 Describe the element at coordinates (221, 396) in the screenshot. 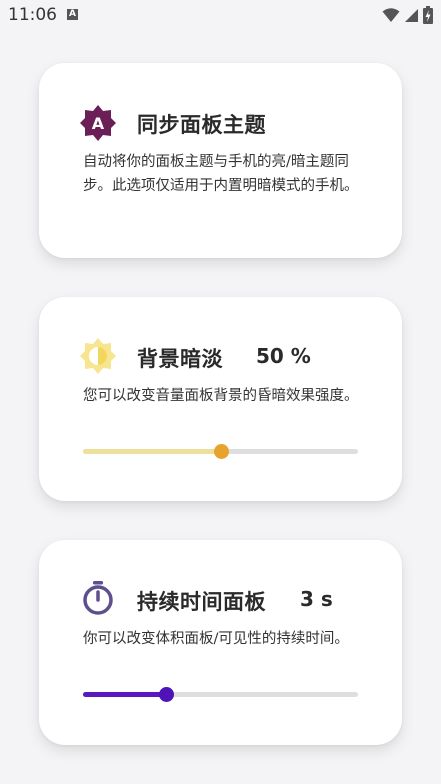

I see `background-dim-description: 您可以改变音量面板背景的昏暗效果强度。` at that location.